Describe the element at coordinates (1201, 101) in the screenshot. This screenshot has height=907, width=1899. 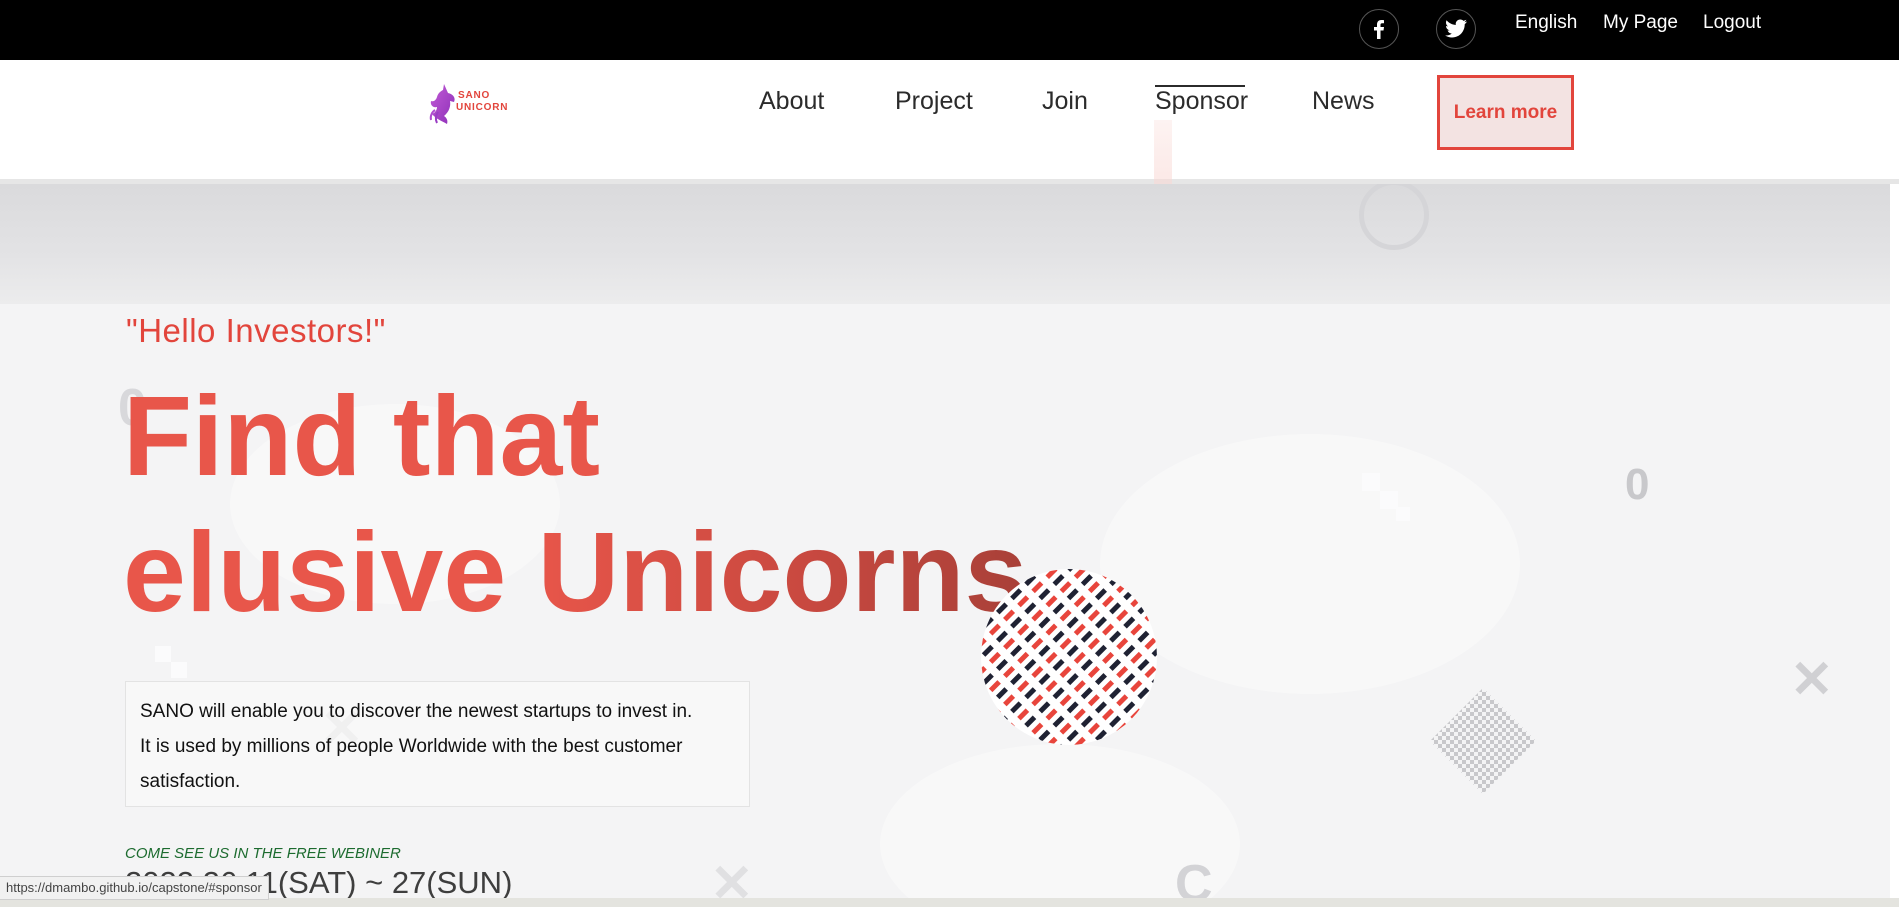
I see `nav-sponsor: Sponsor` at that location.